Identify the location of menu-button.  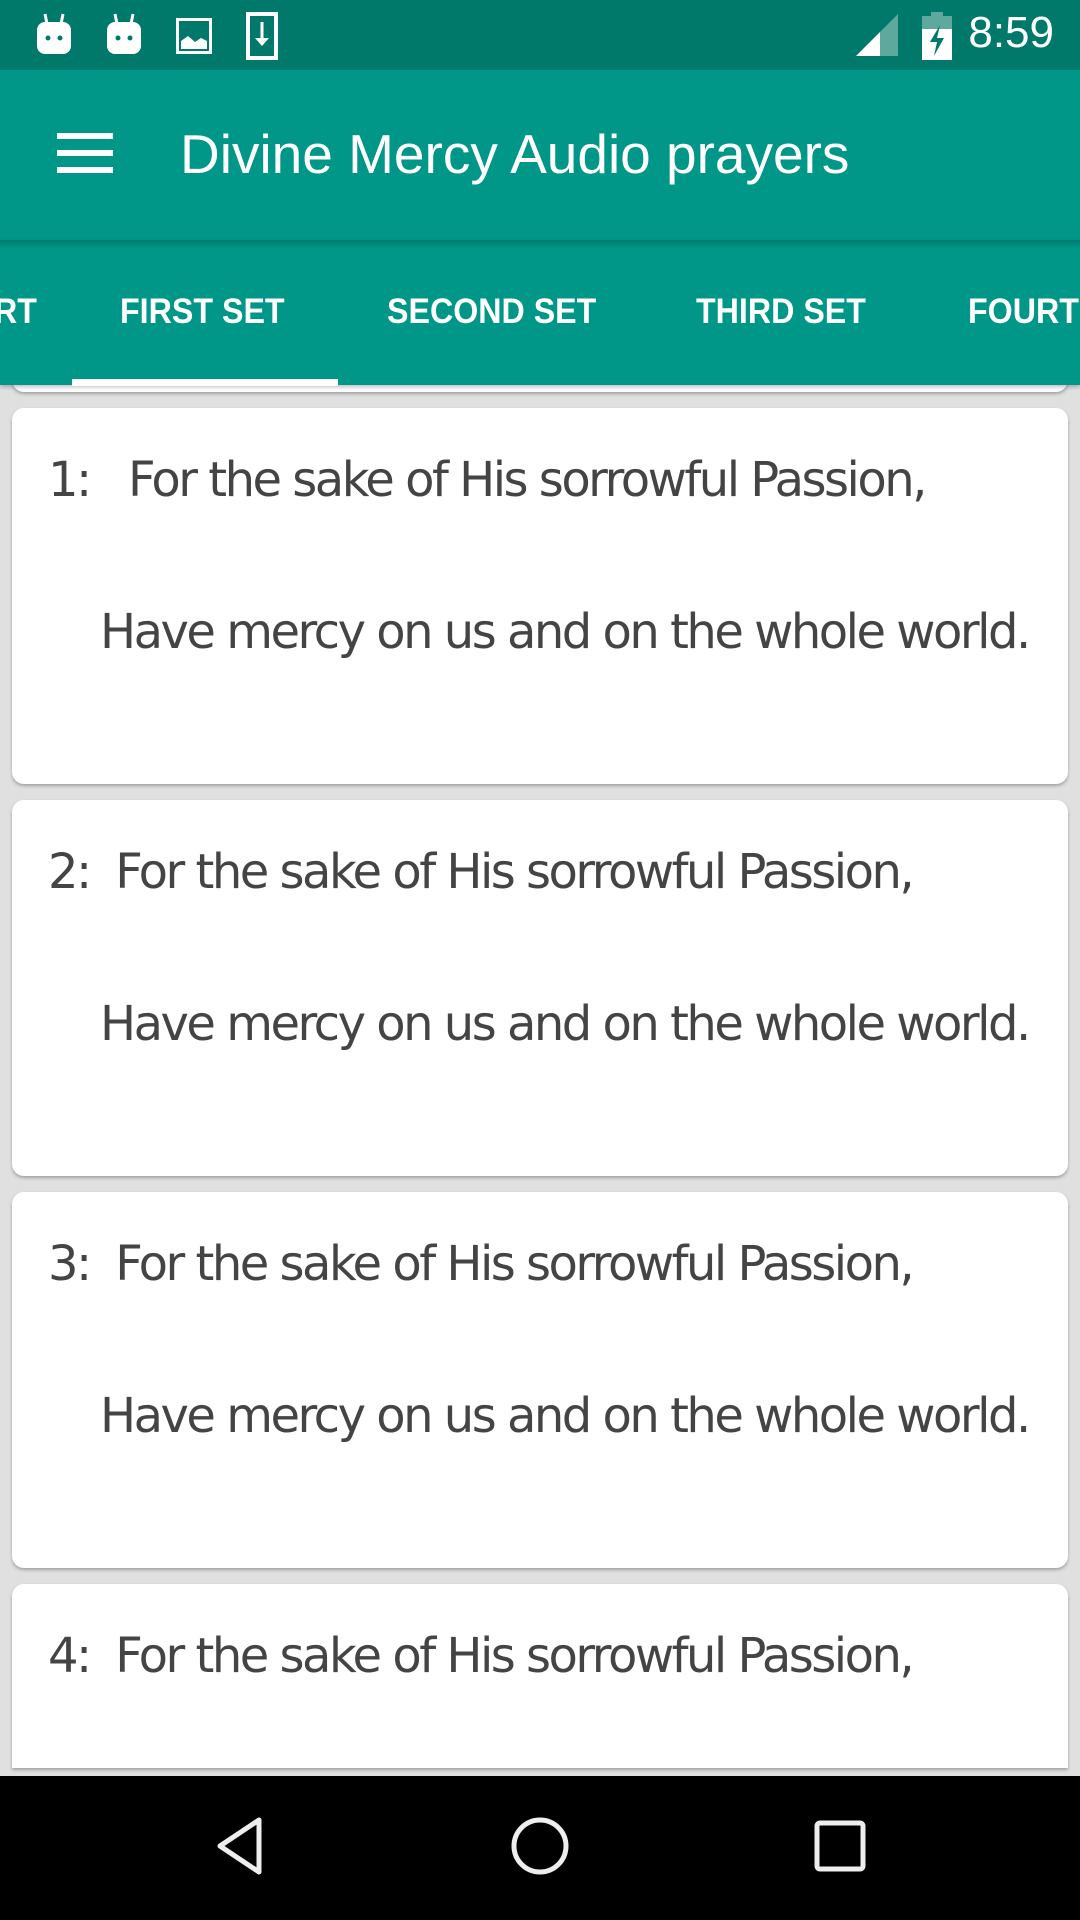
(85, 155).